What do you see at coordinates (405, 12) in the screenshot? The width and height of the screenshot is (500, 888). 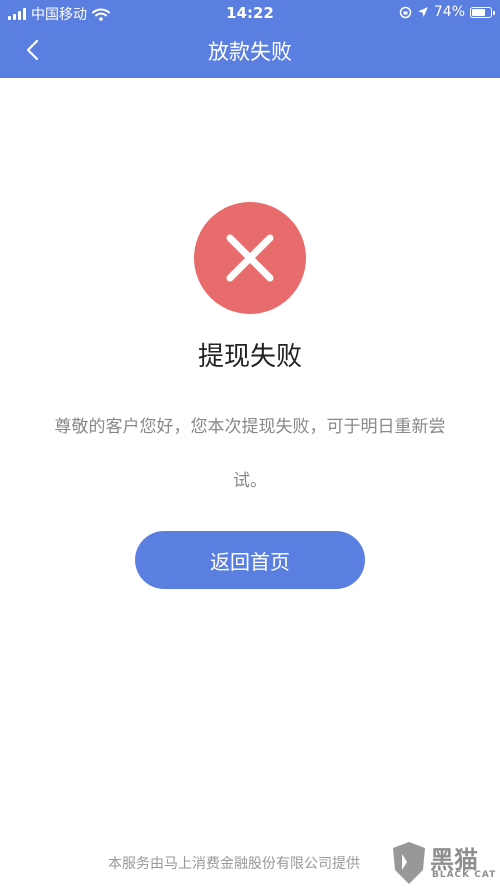 I see `orientation-lock-icon` at bounding box center [405, 12].